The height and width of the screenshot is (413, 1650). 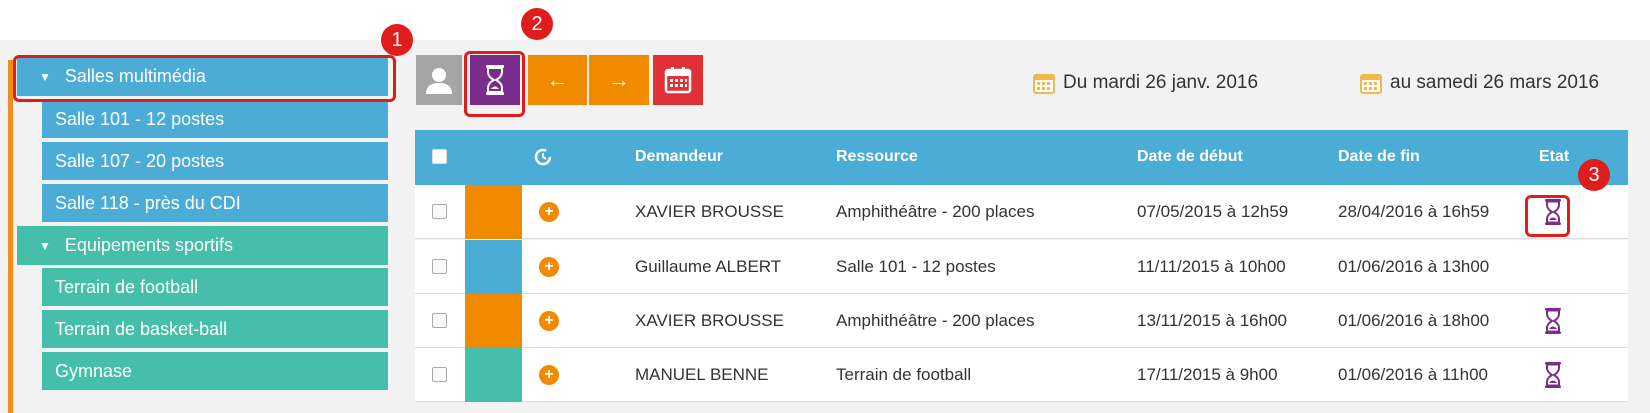 I want to click on sidebar-item-label: Salle 107 - 20 postes, so click(x=140, y=160).